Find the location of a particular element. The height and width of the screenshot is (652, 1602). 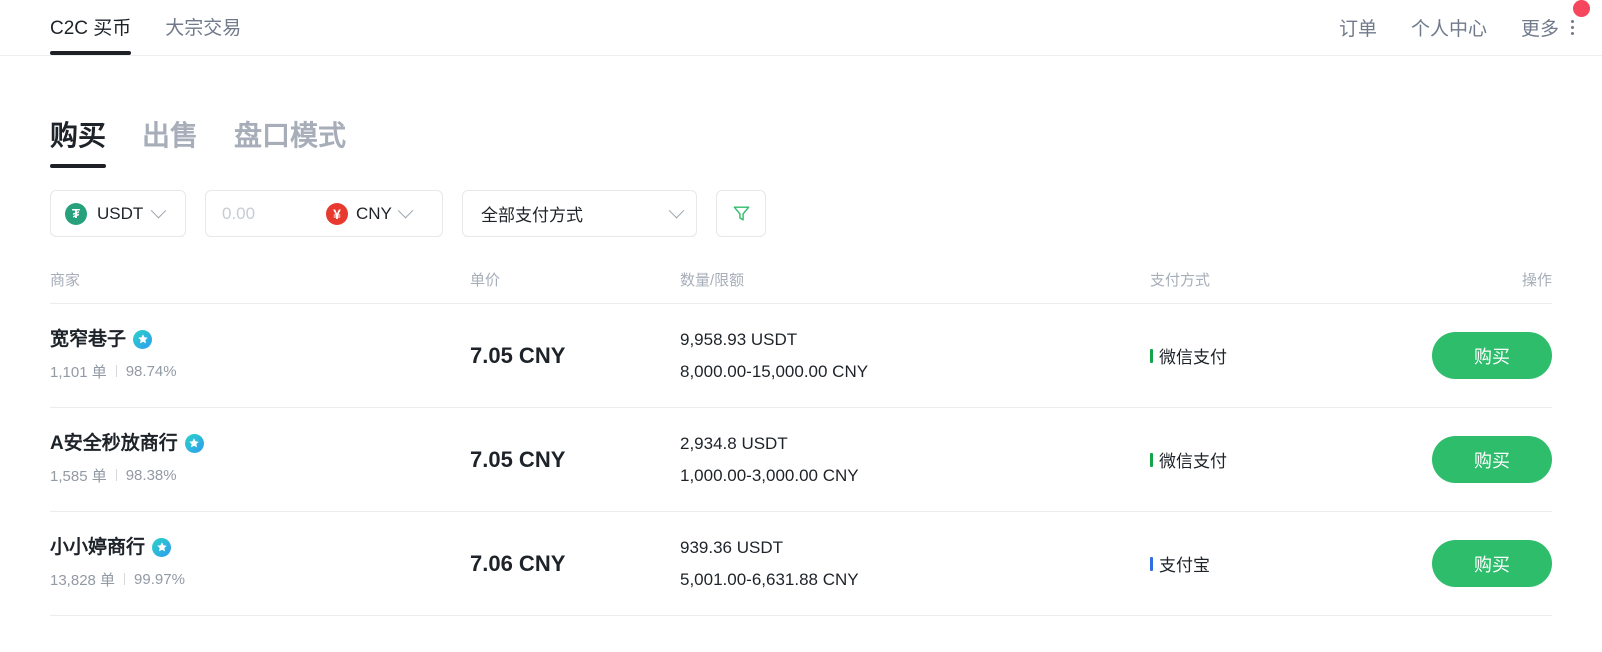

top-nav-right-group: 订单 个人中心 更多 is located at coordinates (1464, 27).